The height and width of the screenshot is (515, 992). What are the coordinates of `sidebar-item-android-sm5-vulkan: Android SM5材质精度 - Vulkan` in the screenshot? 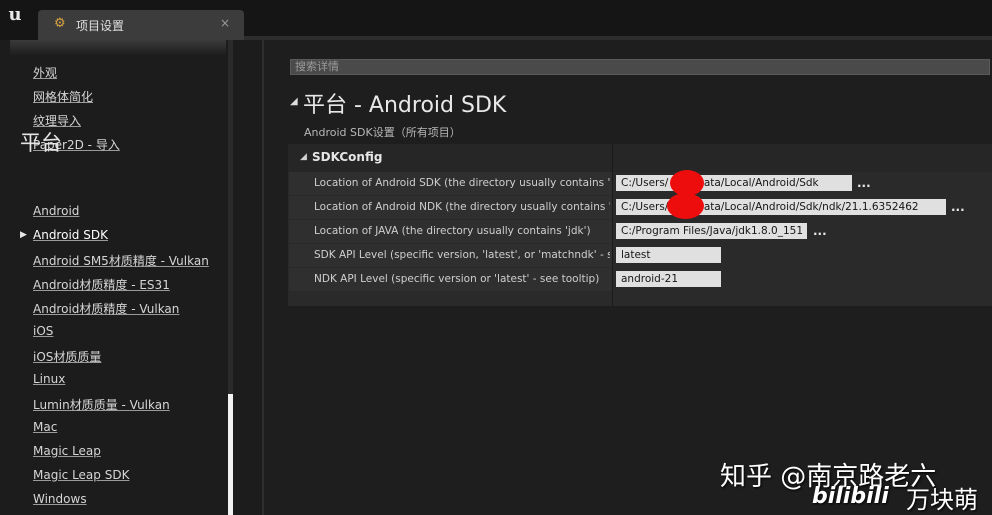 It's located at (121, 260).